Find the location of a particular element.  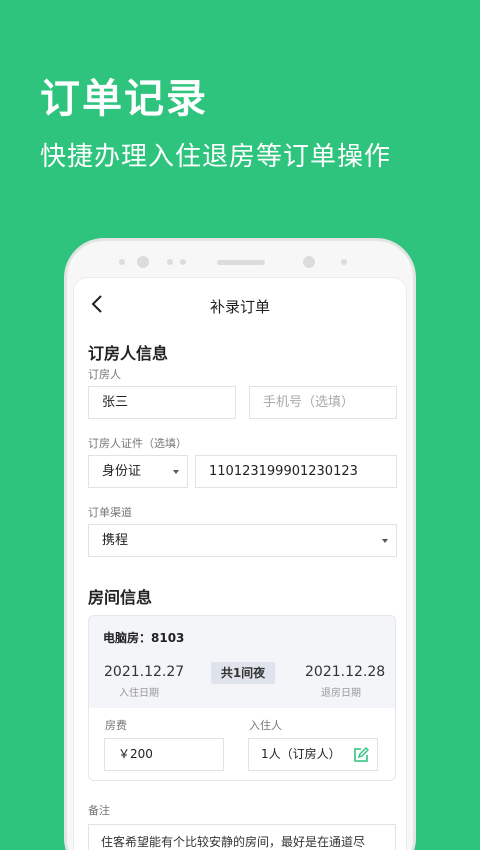

id-type-select: 身份证 is located at coordinates (138, 471).